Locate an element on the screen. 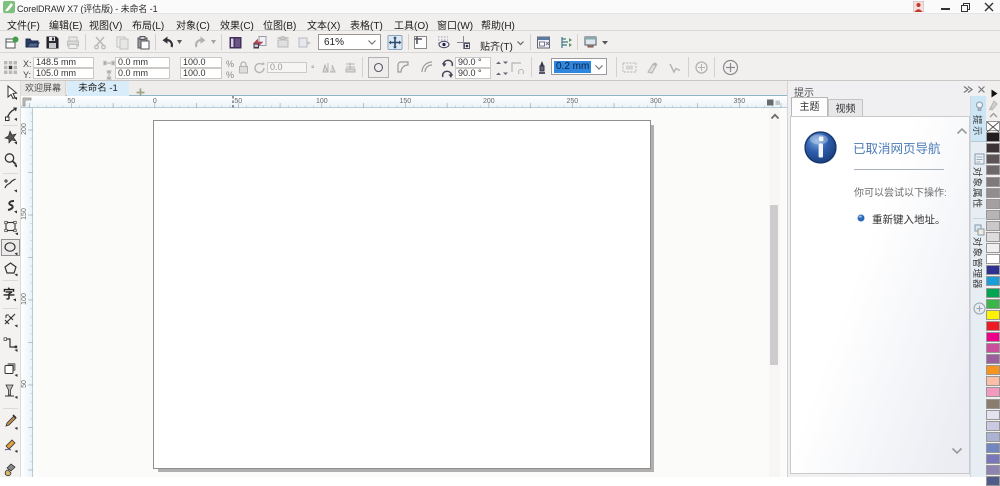 The width and height of the screenshot is (1000, 486). svg-text: 250 is located at coordinates (572, 101).